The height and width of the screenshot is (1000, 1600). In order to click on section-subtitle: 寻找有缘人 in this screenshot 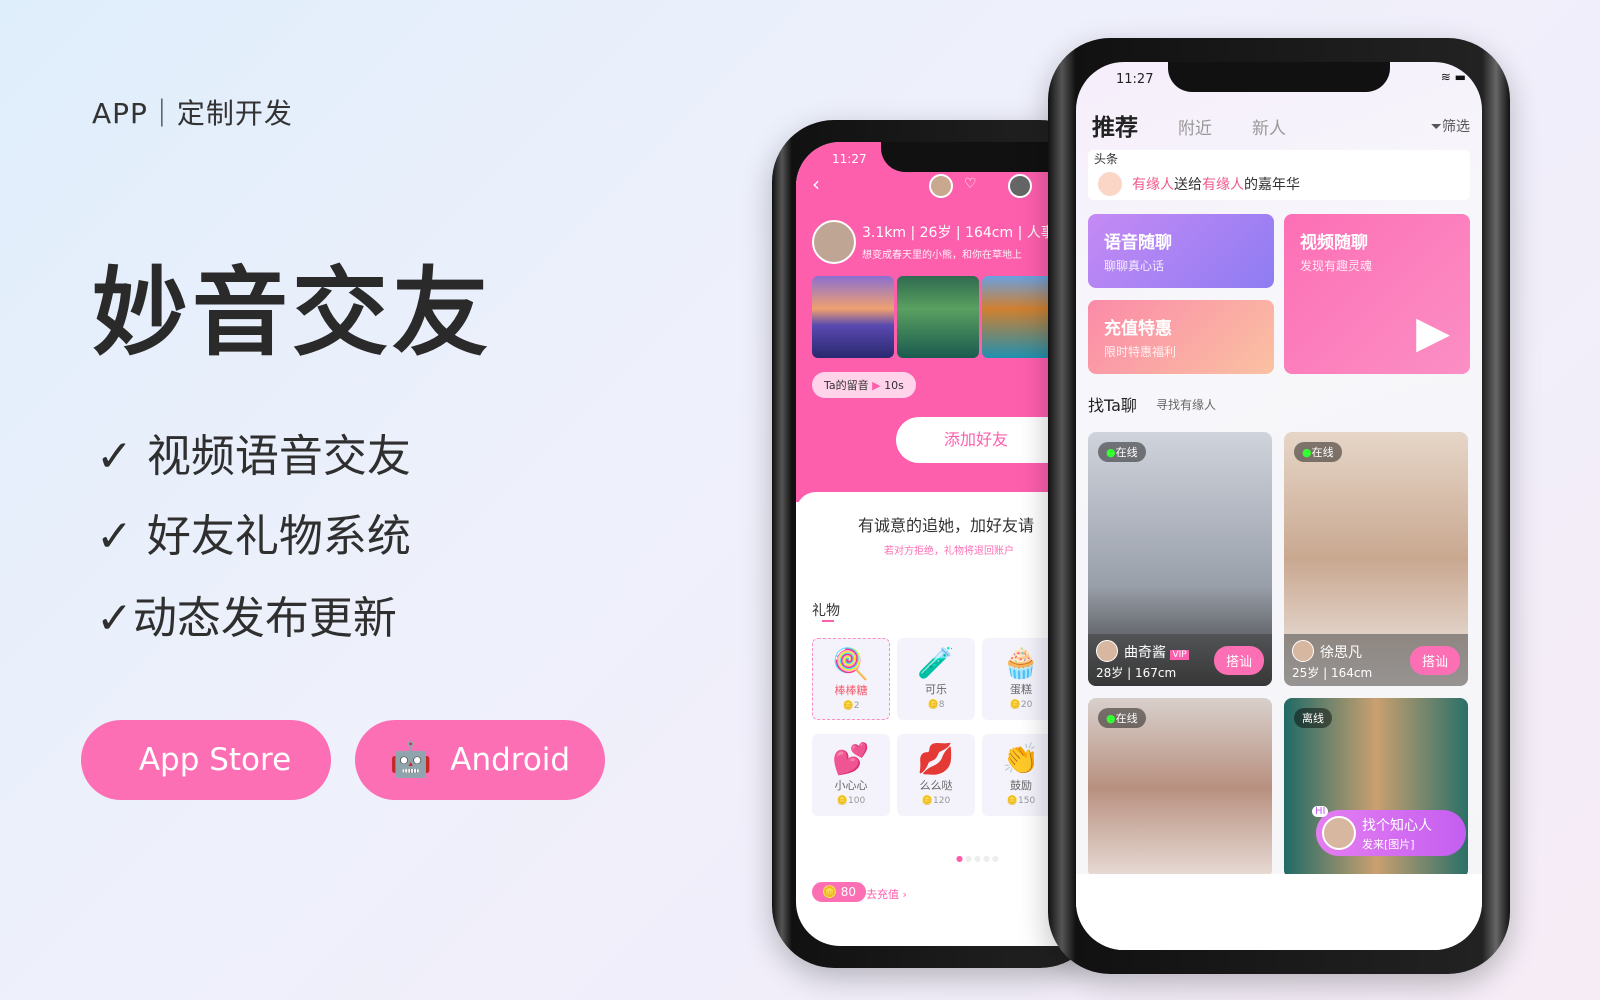, I will do `click(1186, 405)`.